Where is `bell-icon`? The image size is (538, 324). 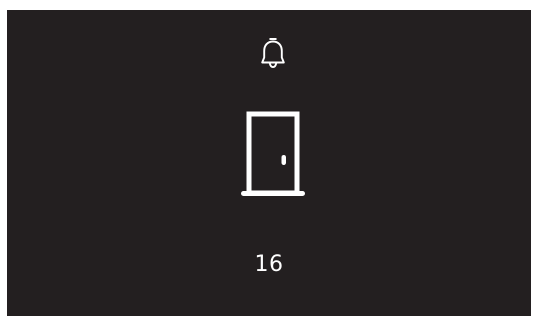 bell-icon is located at coordinates (273, 53).